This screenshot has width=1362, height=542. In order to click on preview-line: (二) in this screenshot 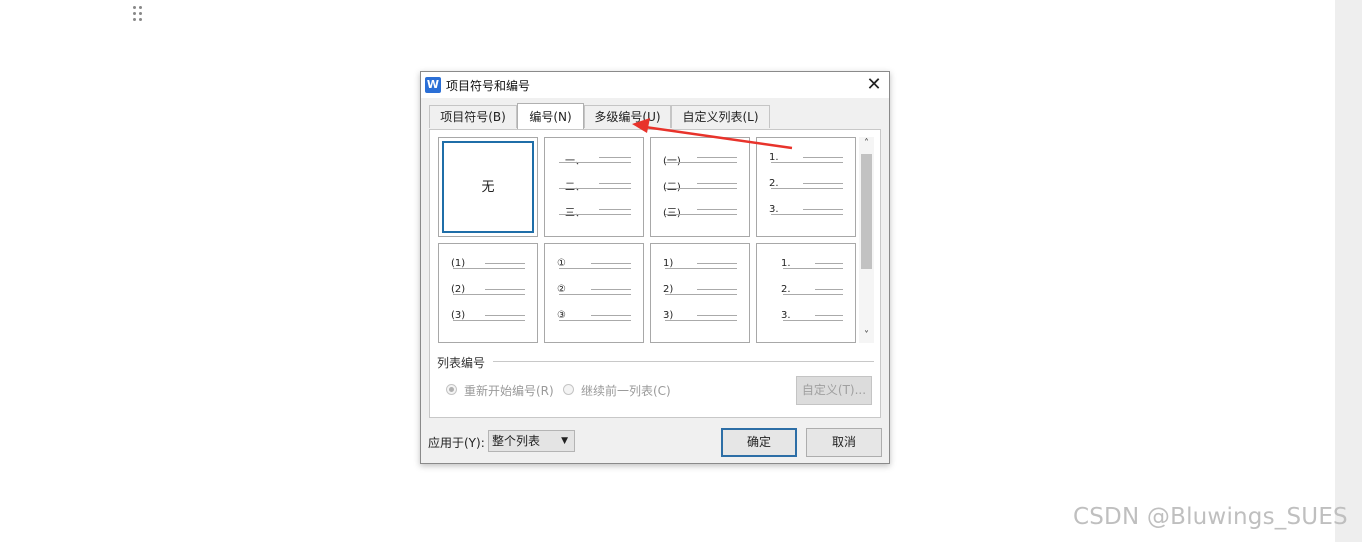, I will do `click(701, 185)`.